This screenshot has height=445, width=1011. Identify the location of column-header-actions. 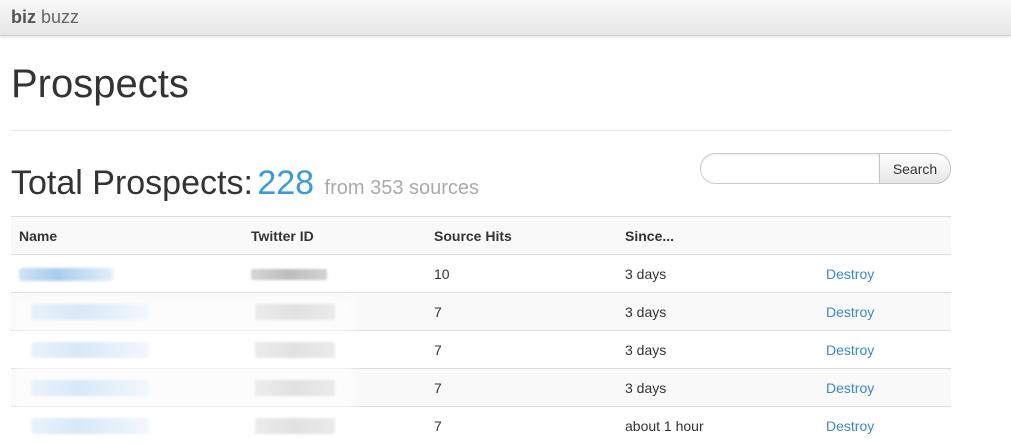
(884, 235).